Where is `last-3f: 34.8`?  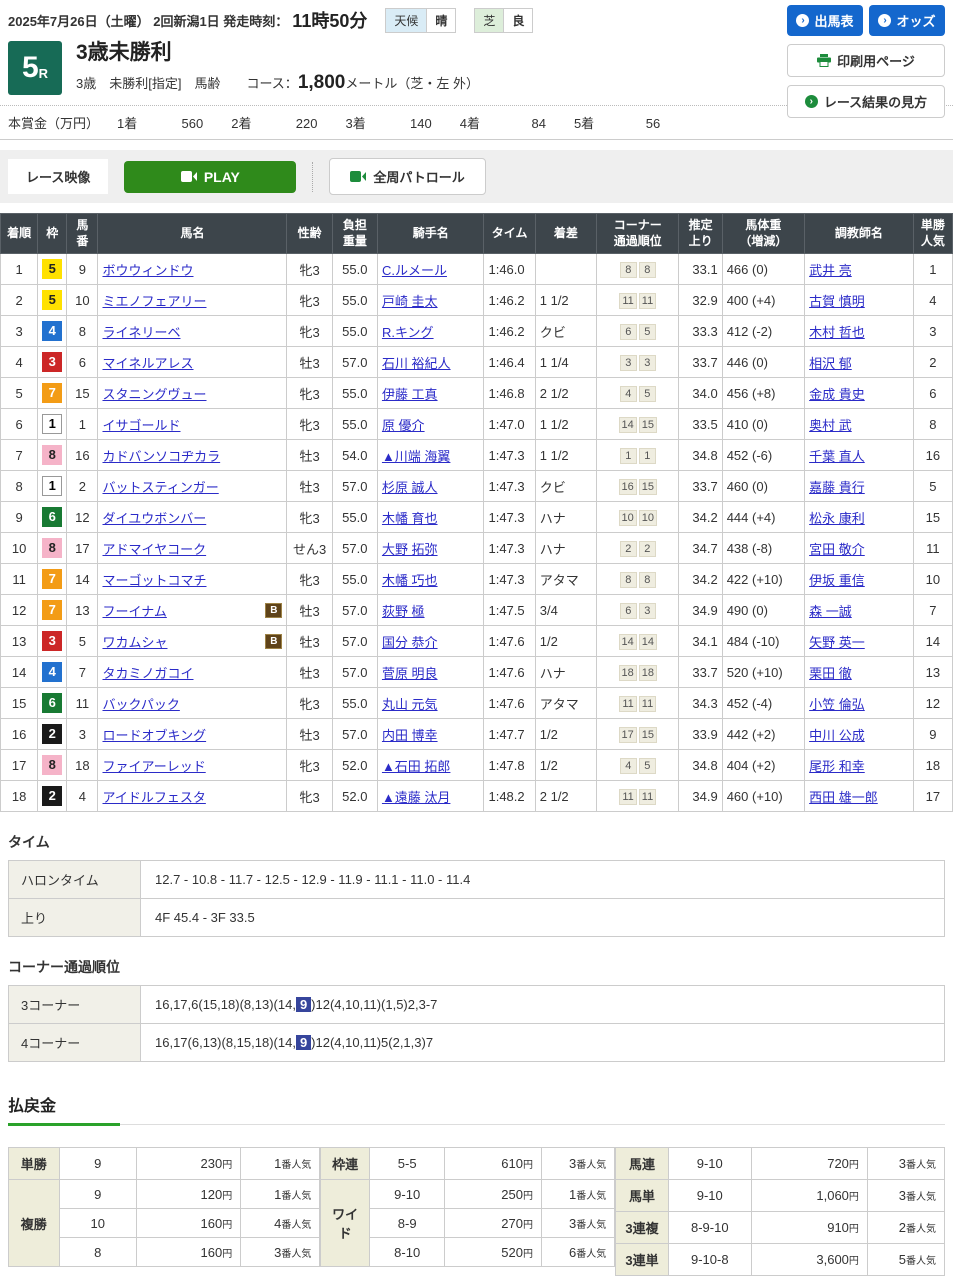
last-3f: 34.8 is located at coordinates (700, 765).